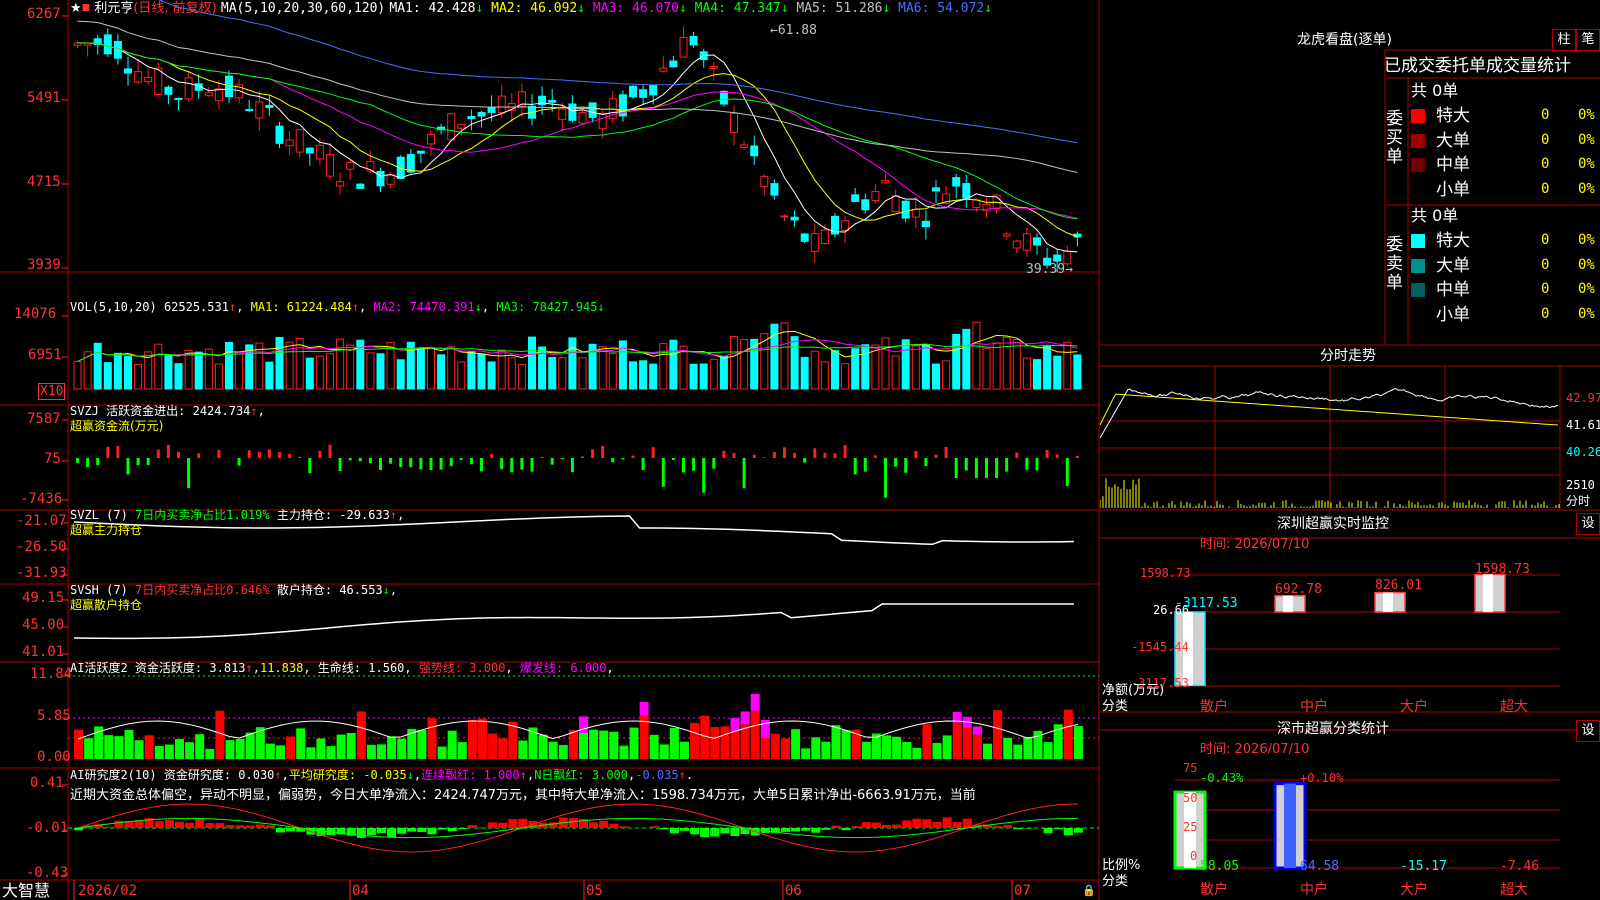 The image size is (1600, 900). I want to click on class-category-2: 大户, so click(1414, 890).